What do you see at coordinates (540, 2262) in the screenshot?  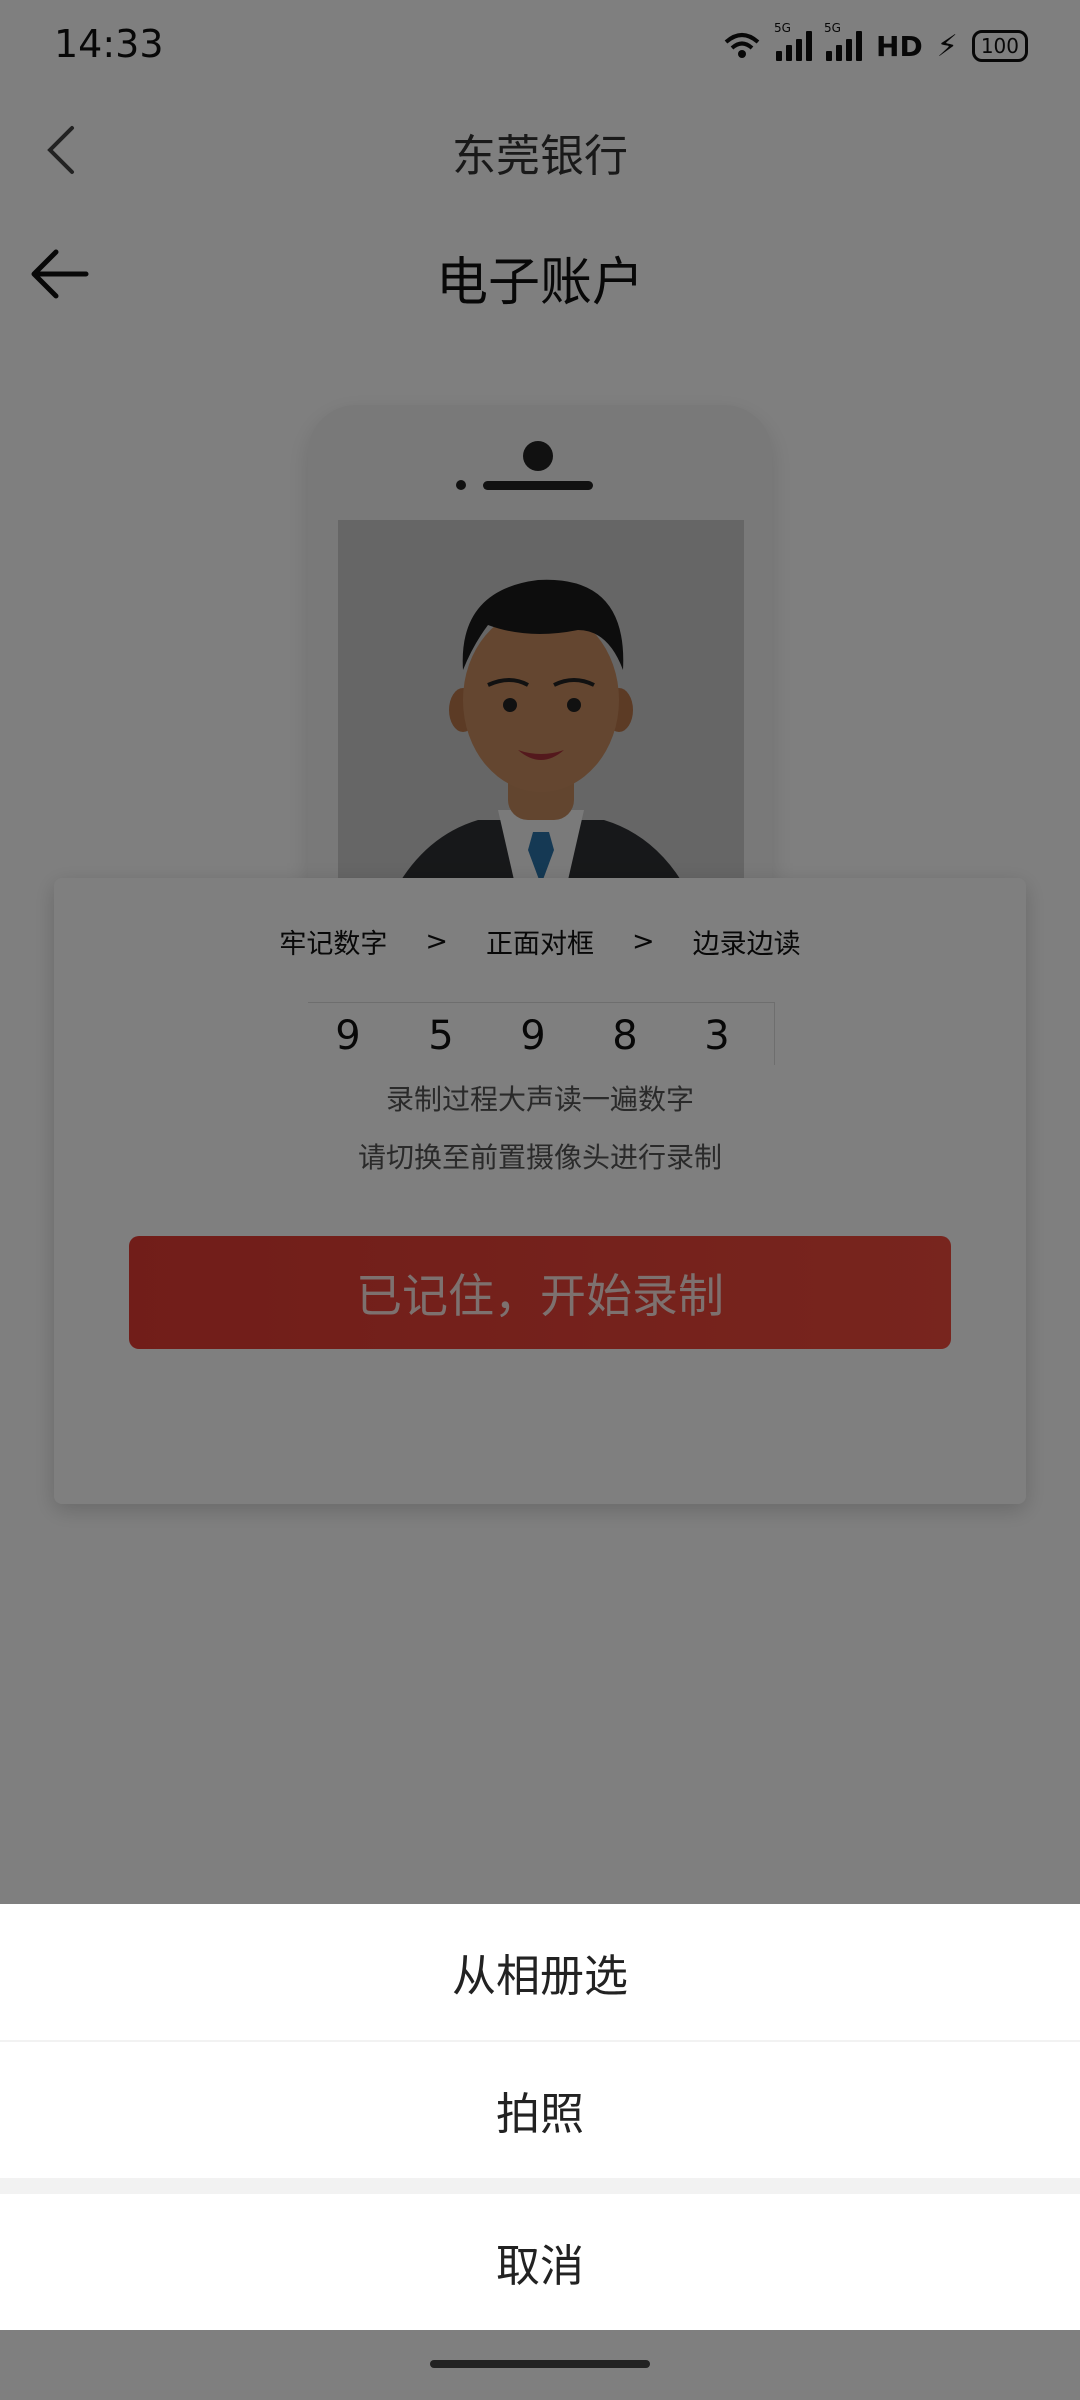 I see `cancel-button: 取消` at bounding box center [540, 2262].